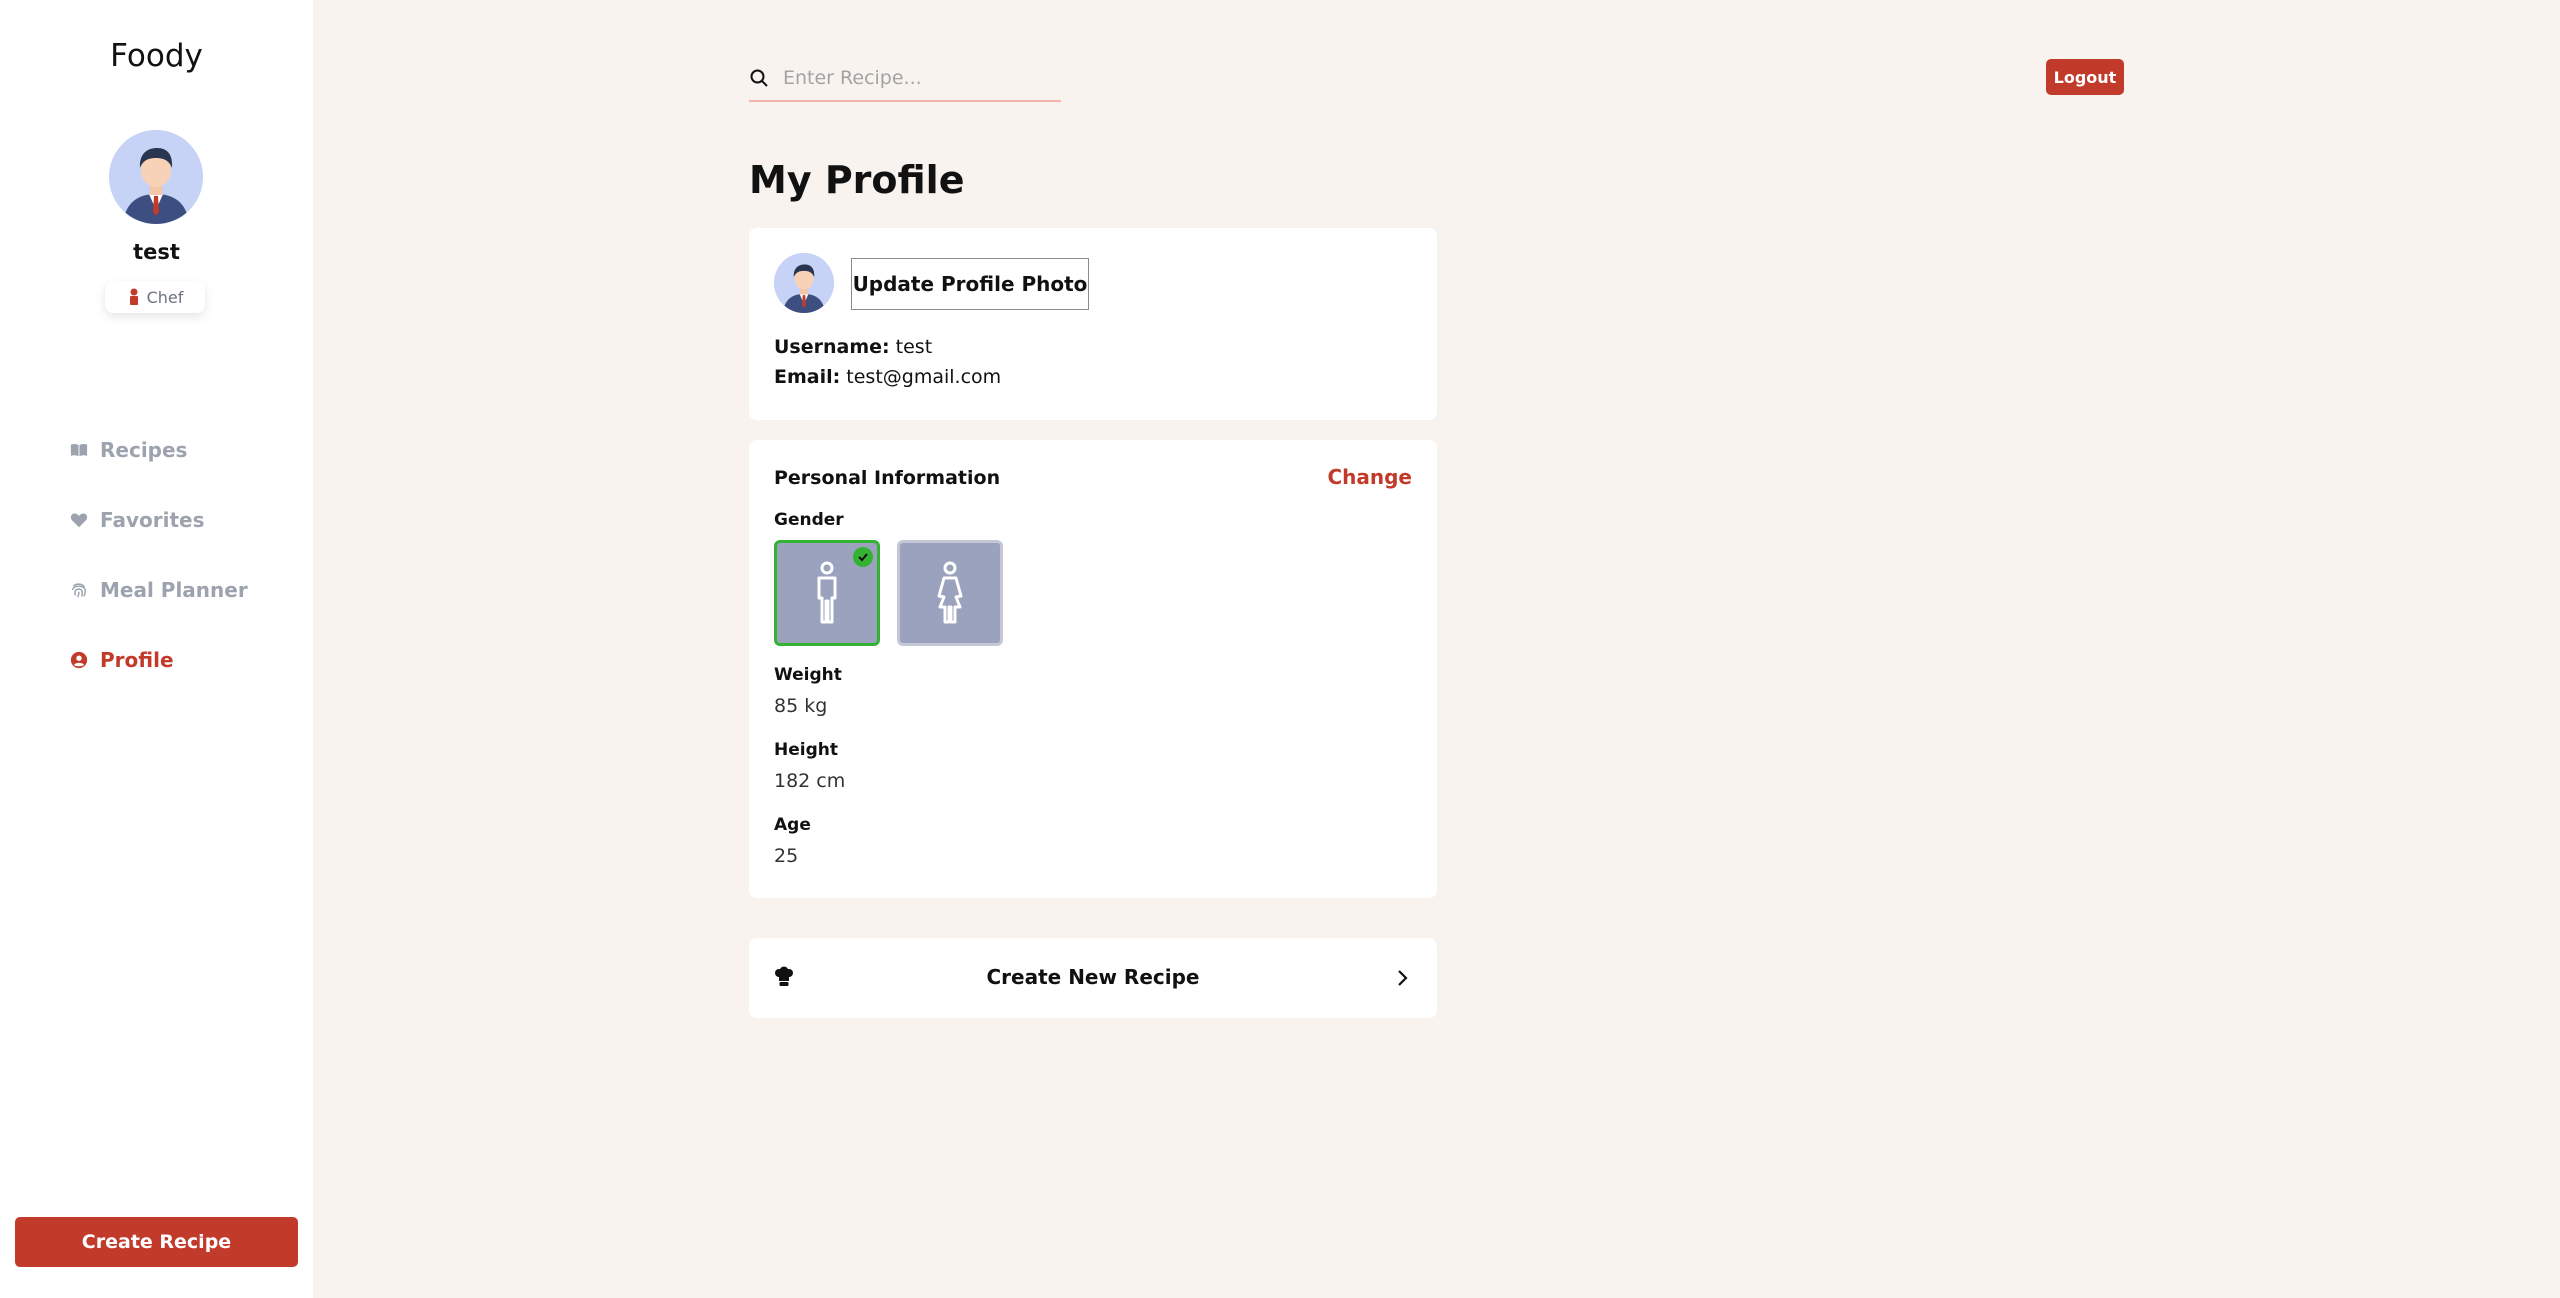  I want to click on role-badge: Chef, so click(155, 297).